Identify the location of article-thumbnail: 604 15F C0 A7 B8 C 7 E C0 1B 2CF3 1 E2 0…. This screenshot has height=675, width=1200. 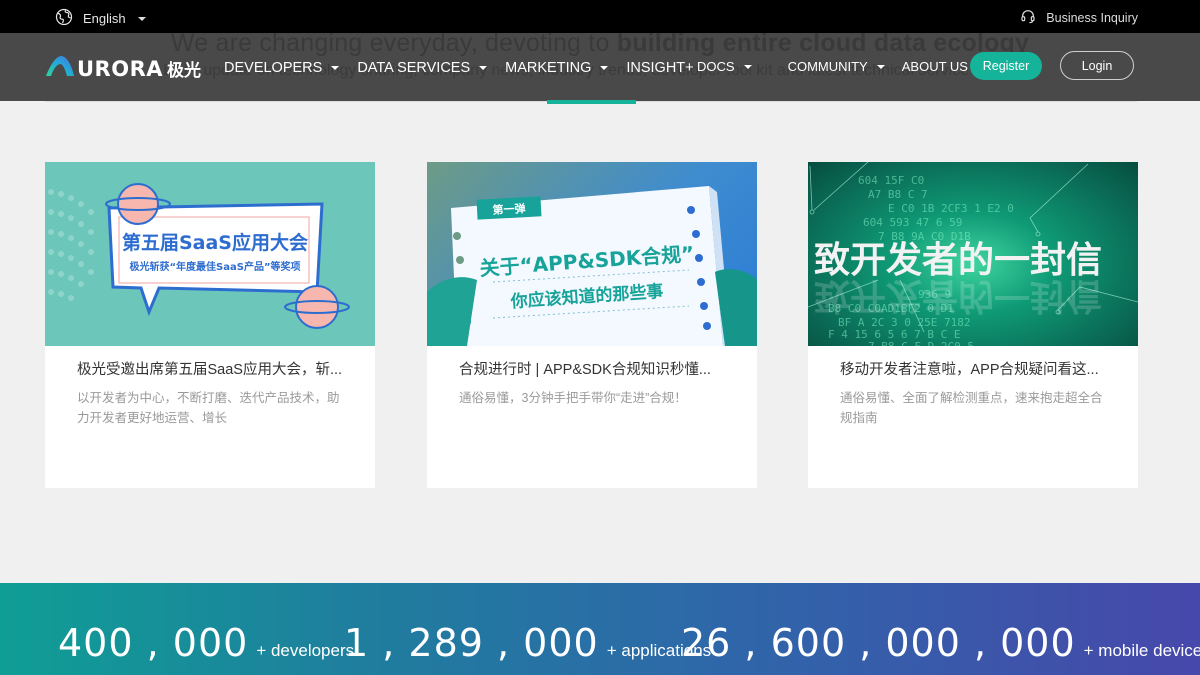
(973, 254).